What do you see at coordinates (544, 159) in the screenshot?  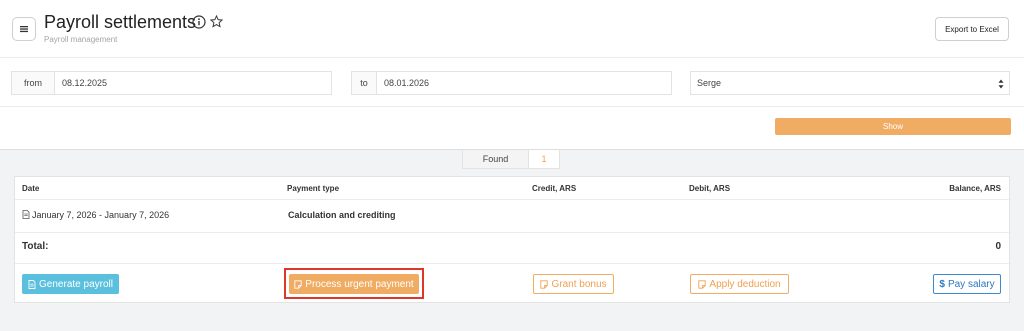 I see `found-count: 1` at bounding box center [544, 159].